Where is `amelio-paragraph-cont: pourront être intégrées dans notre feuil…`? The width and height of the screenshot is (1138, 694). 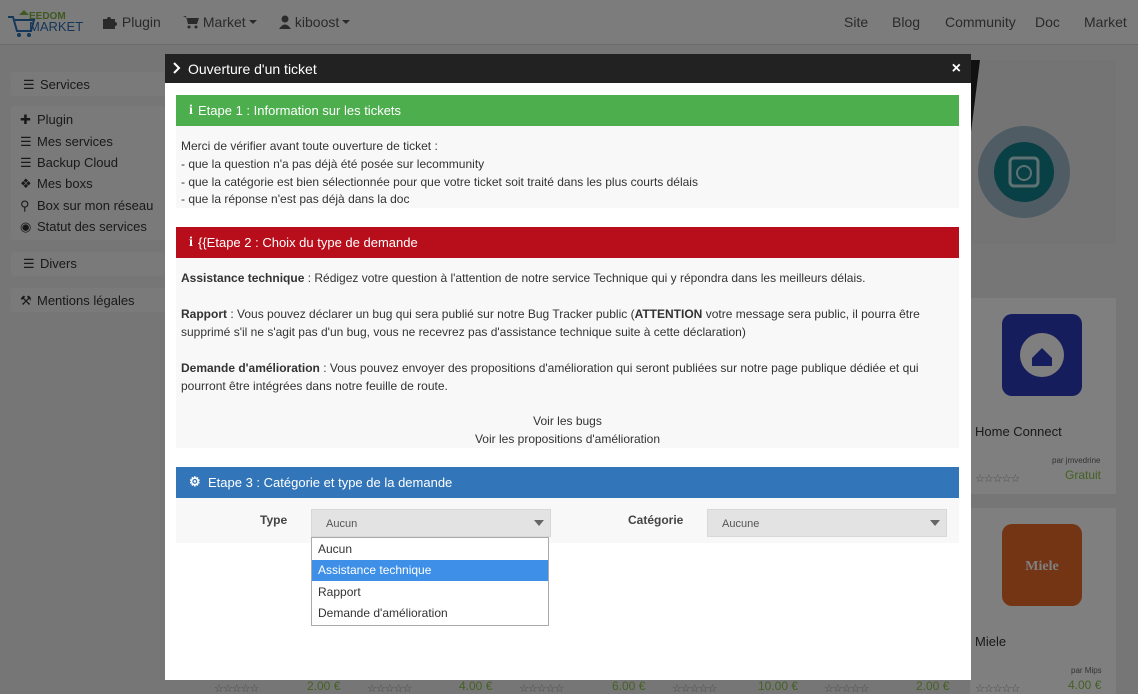
amelio-paragraph-cont: pourront être intégrées dans notre feuil… is located at coordinates (314, 386).